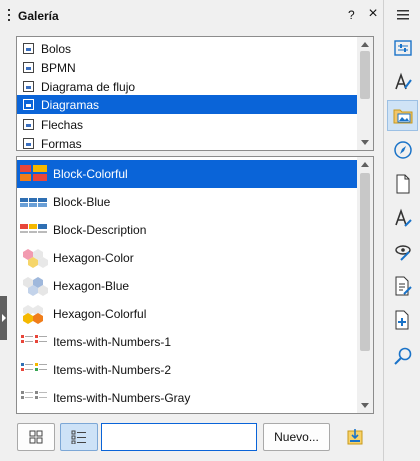  I want to click on icon-view-button, so click(36, 437).